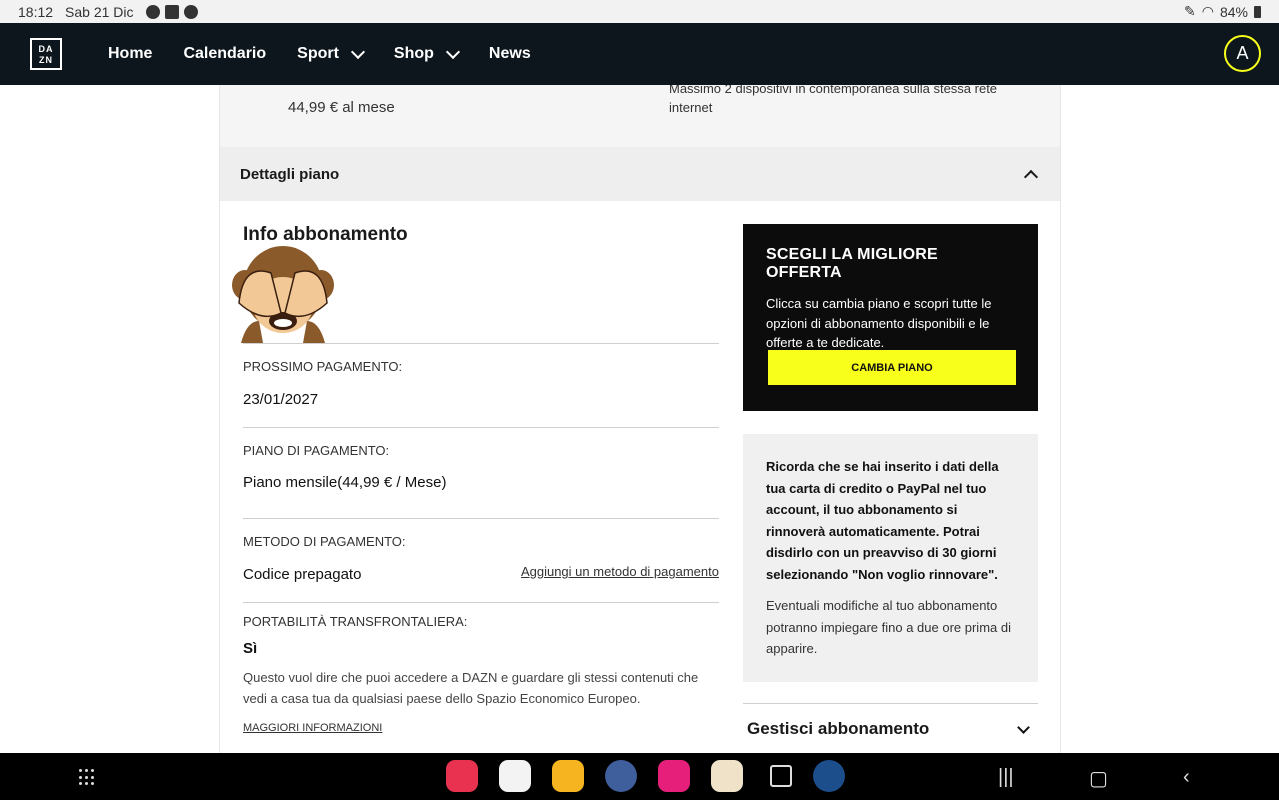 The height and width of the screenshot is (800, 1279). I want to click on nav-calendario: Calendario, so click(224, 54).